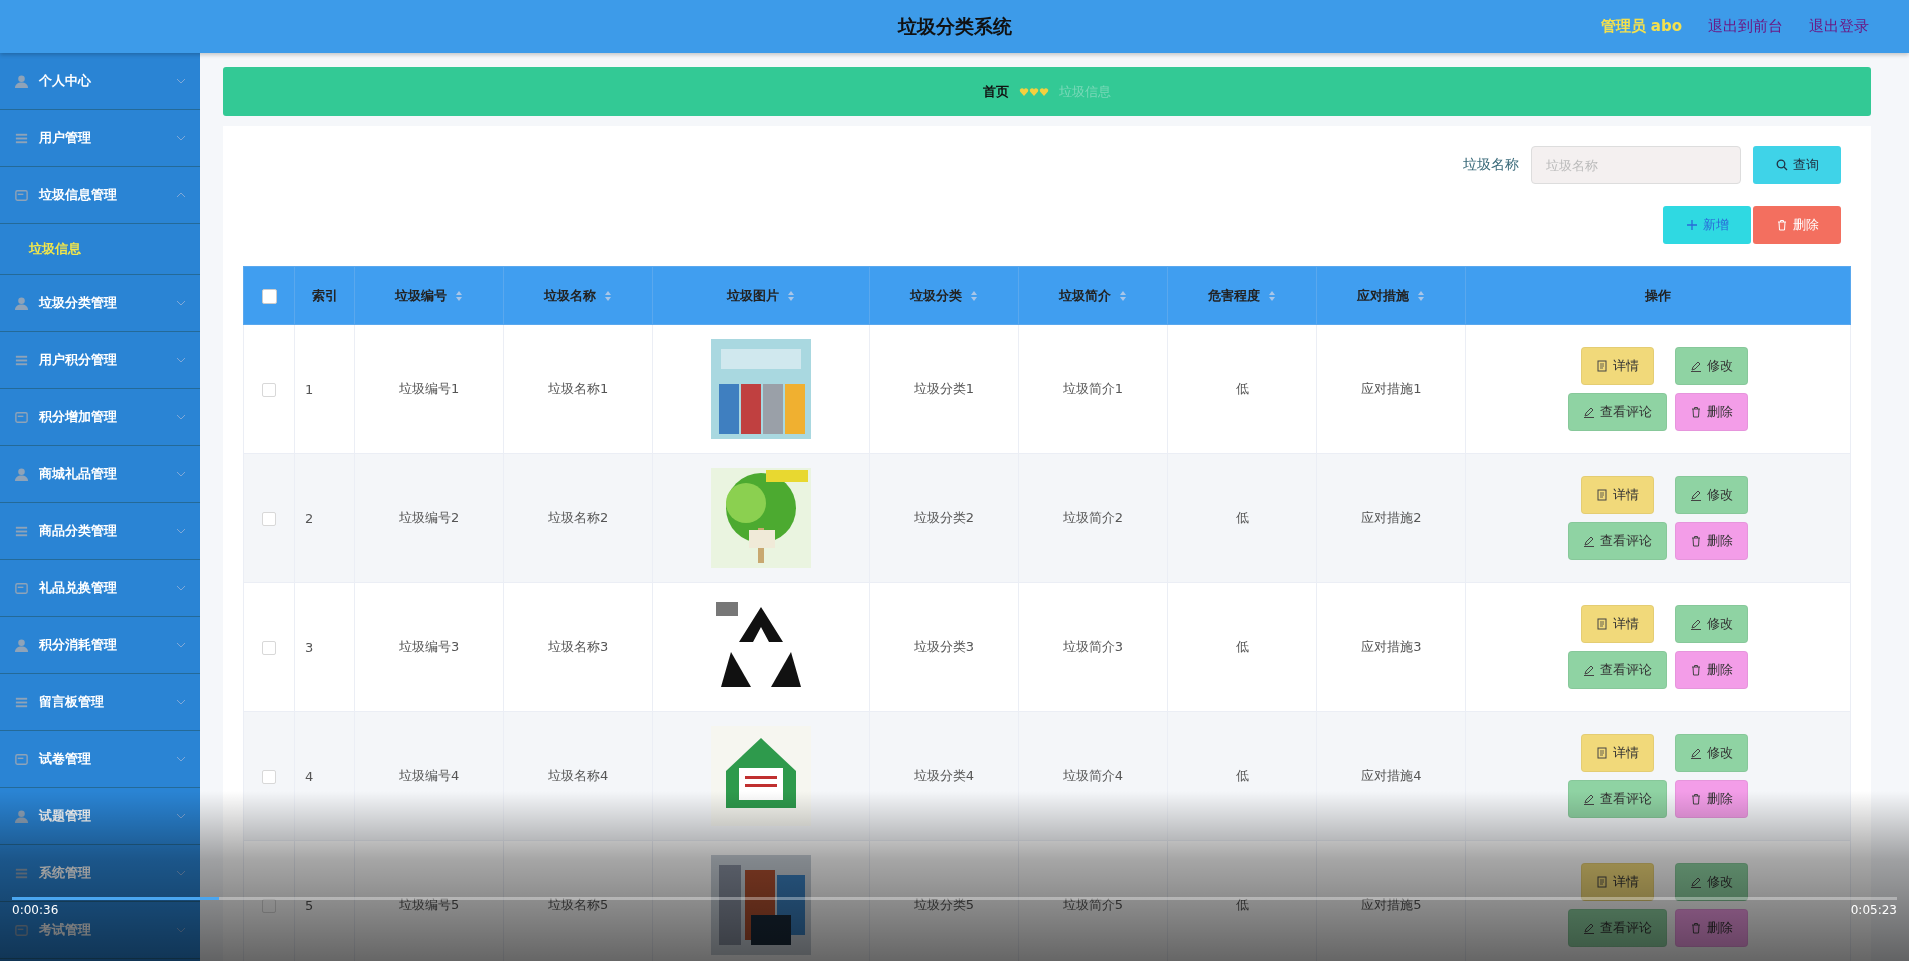 This screenshot has height=961, width=1909. I want to click on table-cell: 垃圾简介2, so click(1093, 518).